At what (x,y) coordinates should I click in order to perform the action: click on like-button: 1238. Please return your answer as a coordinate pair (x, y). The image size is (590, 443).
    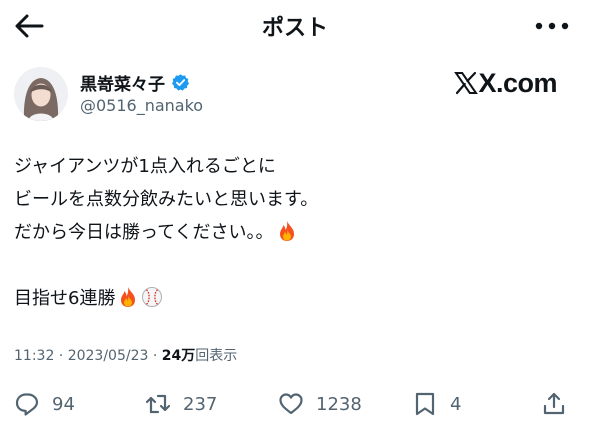
    Looking at the image, I should click on (320, 404).